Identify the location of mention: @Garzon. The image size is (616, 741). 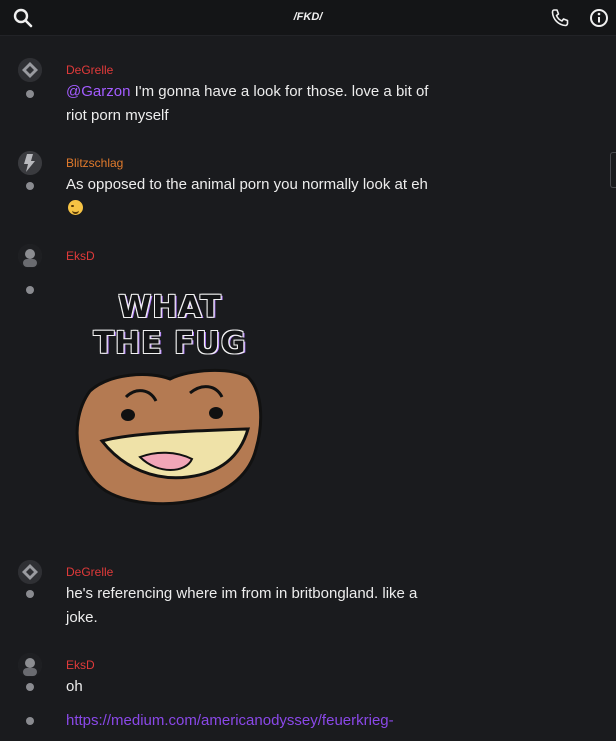
(98, 91).